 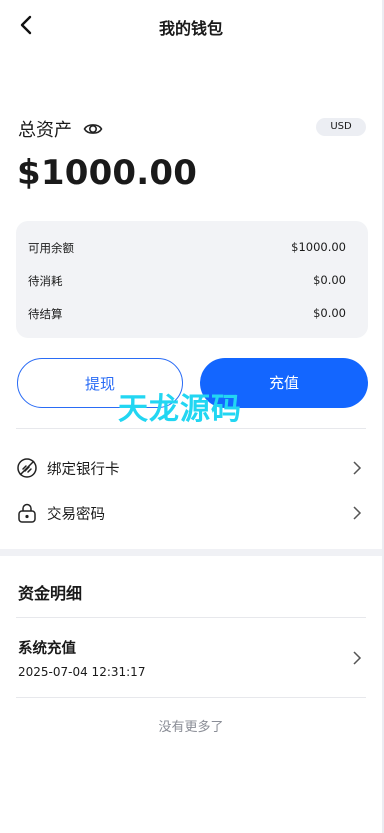 I want to click on top-bar: 我的钱包, so click(x=191, y=25).